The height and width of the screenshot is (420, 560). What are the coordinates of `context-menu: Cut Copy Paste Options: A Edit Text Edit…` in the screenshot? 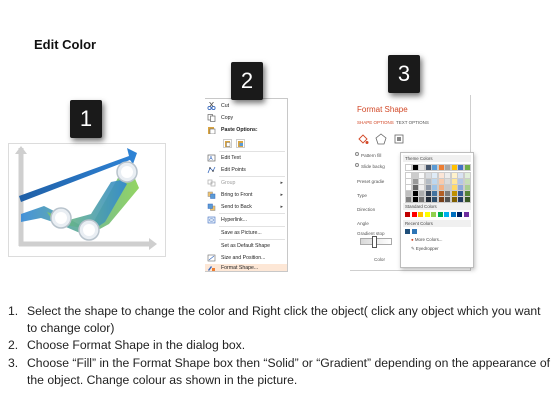 It's located at (246, 185).